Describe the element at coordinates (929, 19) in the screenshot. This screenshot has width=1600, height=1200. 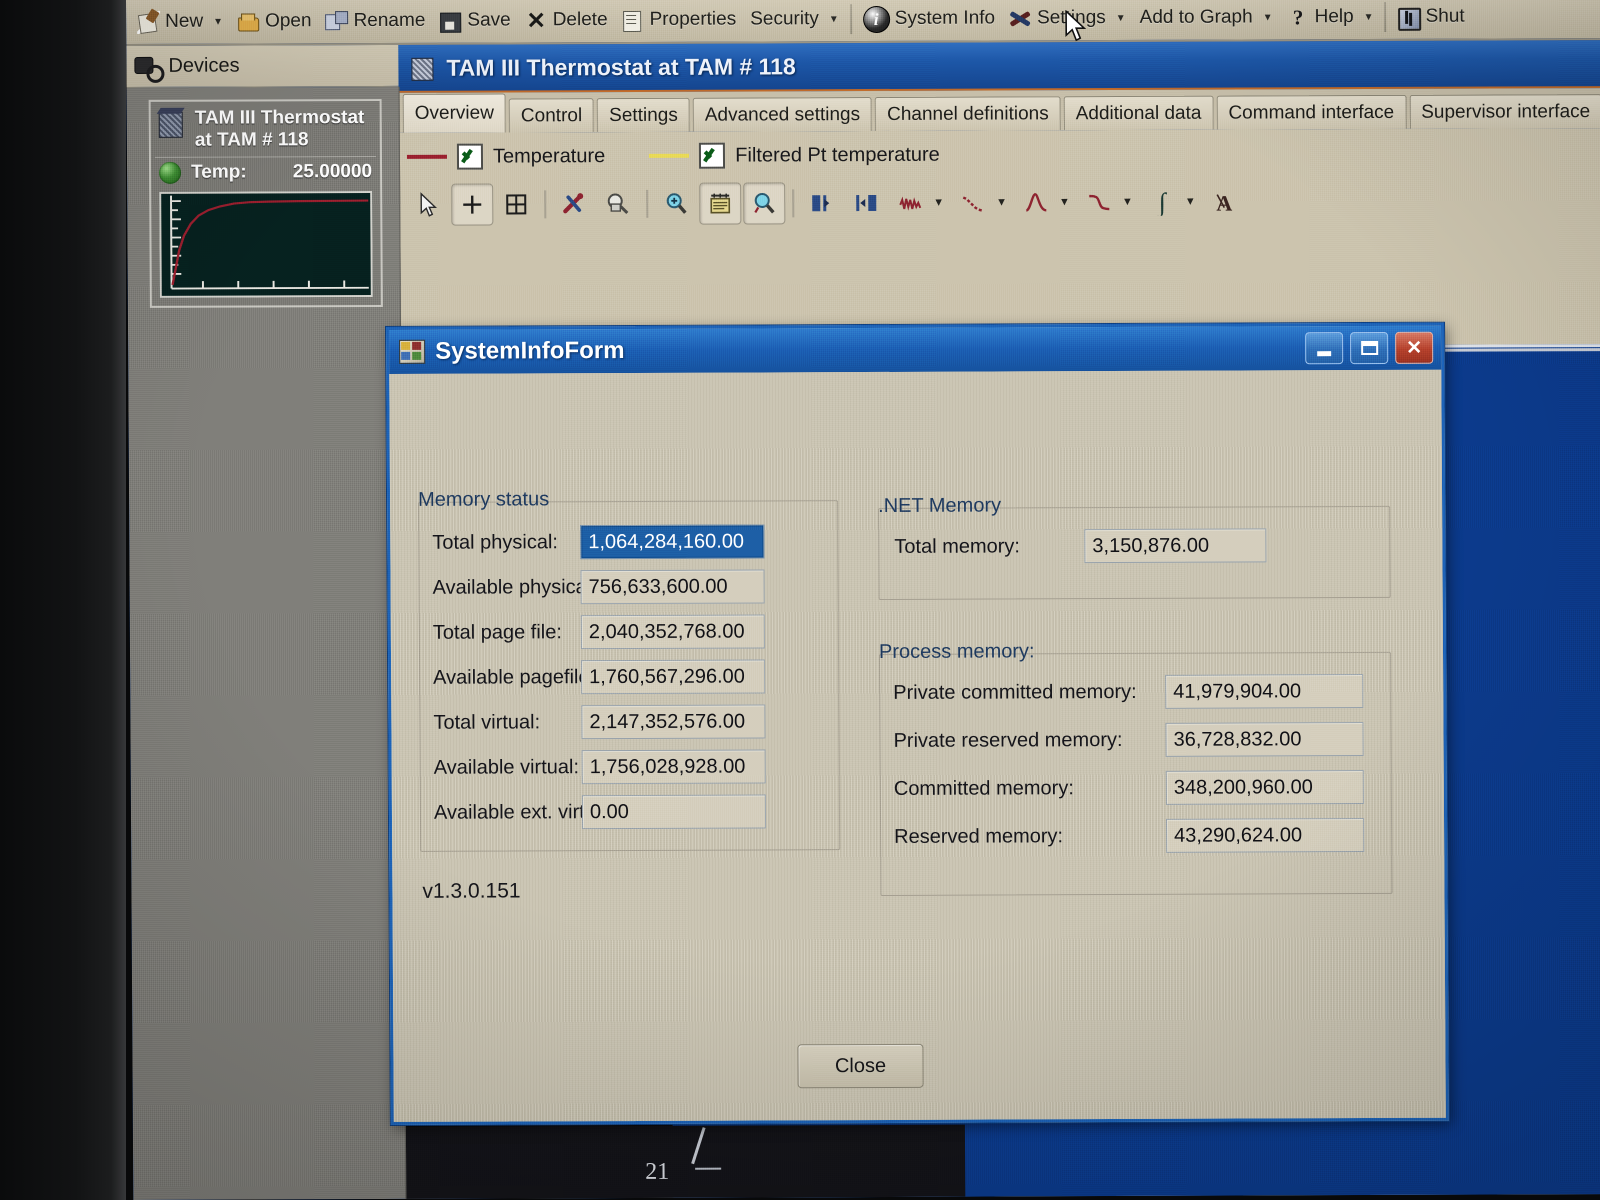
I see `toolbar-item-system-info: i System Info` at that location.